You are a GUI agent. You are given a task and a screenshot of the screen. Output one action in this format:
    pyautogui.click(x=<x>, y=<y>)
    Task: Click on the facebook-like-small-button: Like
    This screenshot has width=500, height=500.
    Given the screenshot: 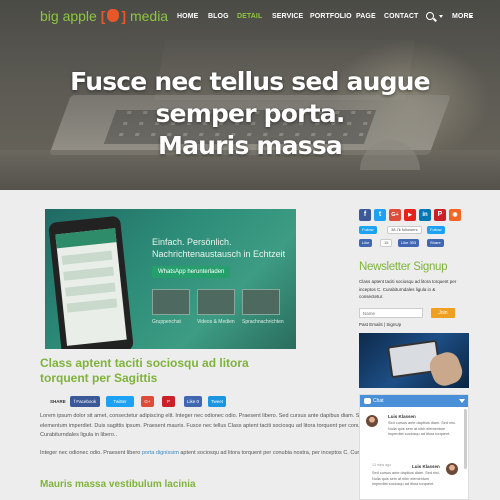 What is the action you would take?
    pyautogui.click(x=366, y=243)
    